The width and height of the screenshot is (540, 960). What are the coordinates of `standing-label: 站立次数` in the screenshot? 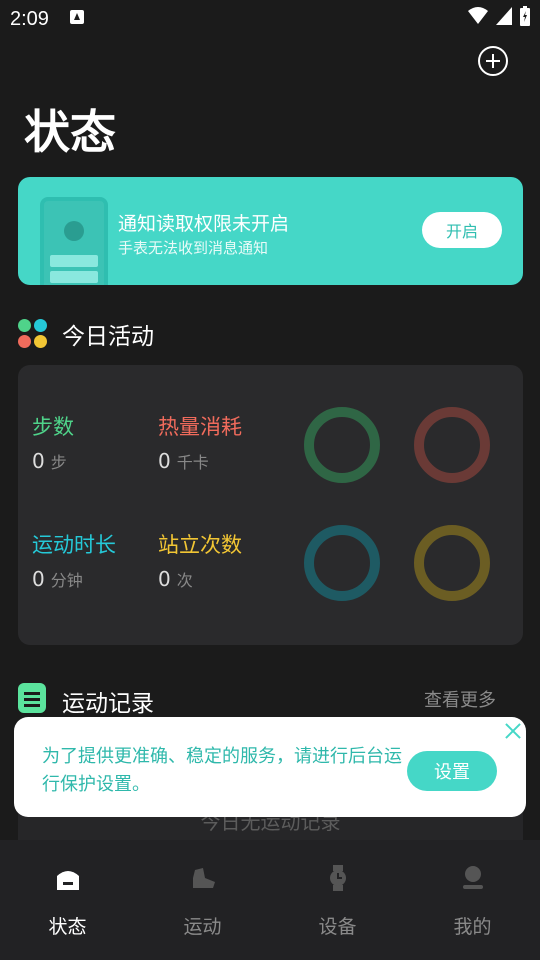 It's located at (200, 545).